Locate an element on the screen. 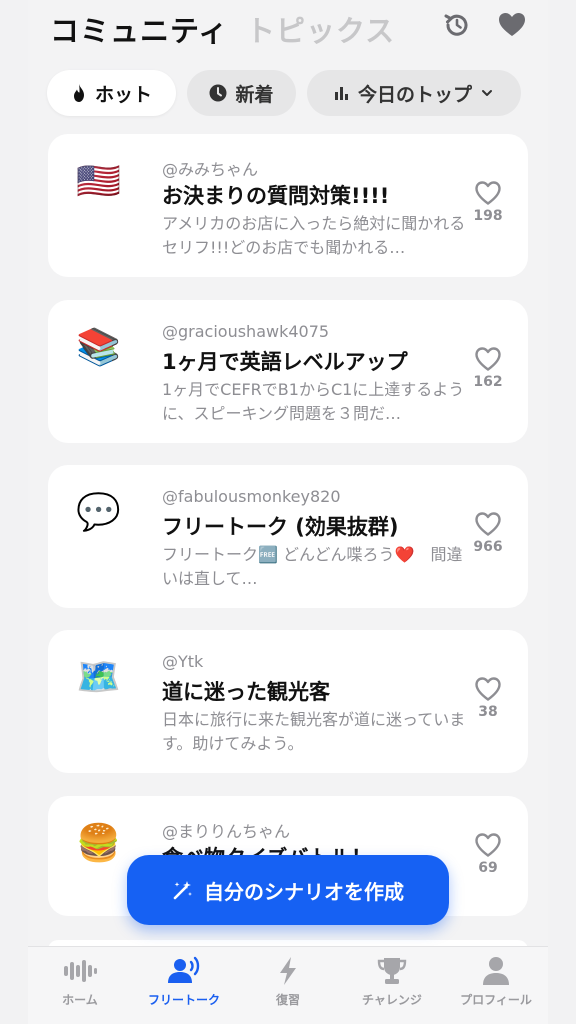  post-author: @Ytk is located at coordinates (183, 661).